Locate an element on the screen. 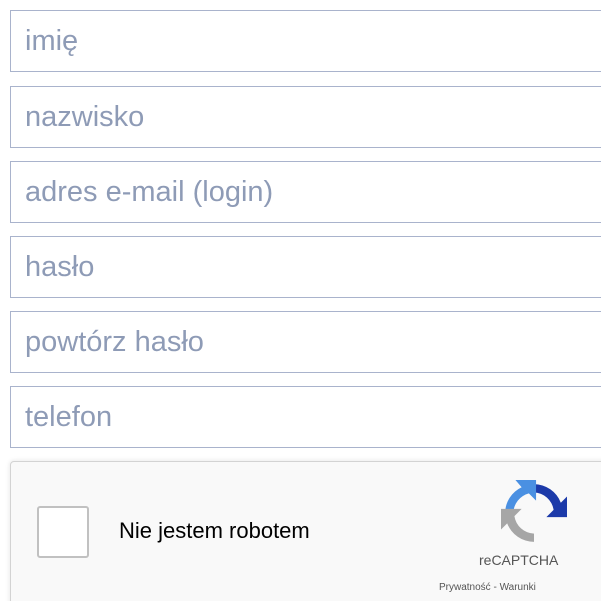 The height and width of the screenshot is (601, 601). recaptcha-logo-icon is located at coordinates (534, 511).